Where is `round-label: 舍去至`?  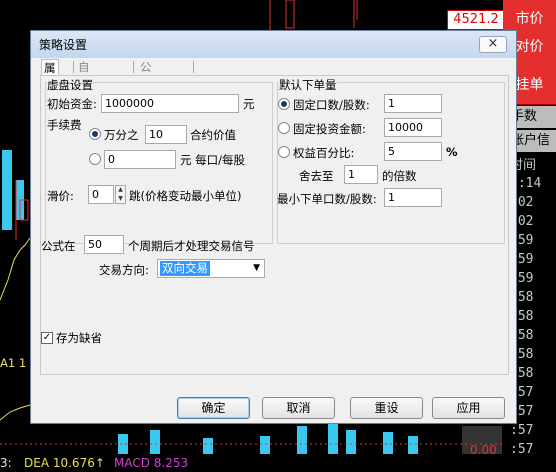 round-label: 舍去至 is located at coordinates (316, 176).